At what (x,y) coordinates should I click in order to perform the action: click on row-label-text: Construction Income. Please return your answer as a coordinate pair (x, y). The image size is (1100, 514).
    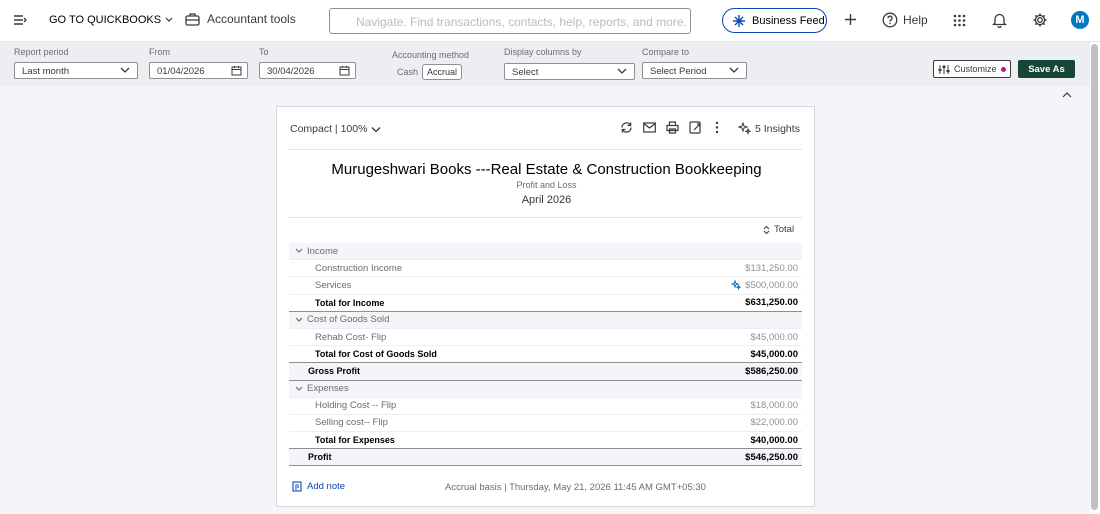
    Looking at the image, I should click on (359, 268).